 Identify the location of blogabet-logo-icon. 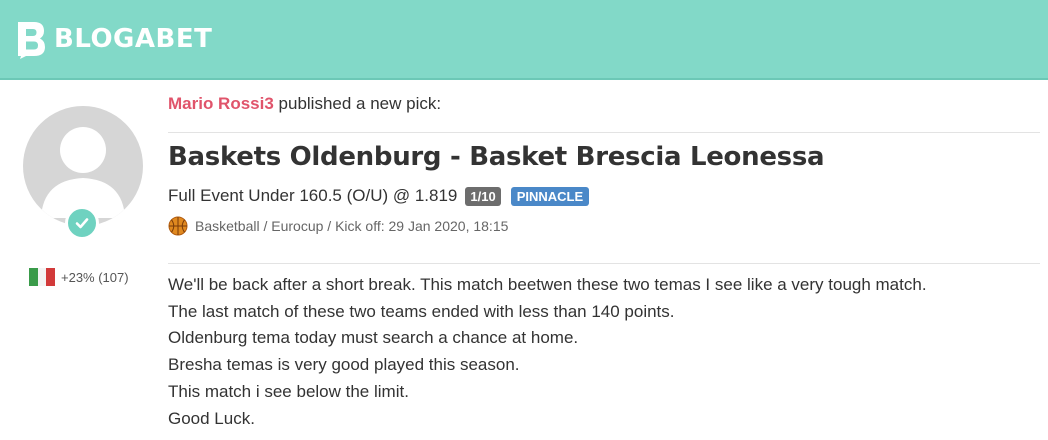
(31, 40).